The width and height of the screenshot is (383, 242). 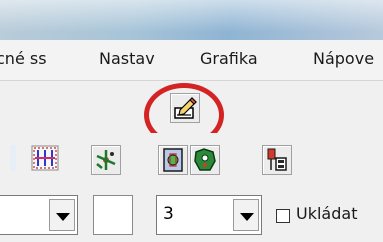 I want to click on combo-2-value: 3, so click(x=168, y=214).